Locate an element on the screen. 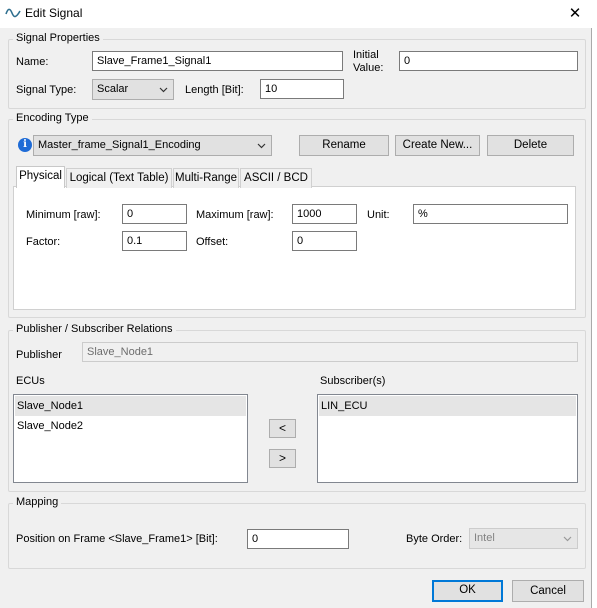  tab-multi-range: Multi-Range is located at coordinates (206, 178).